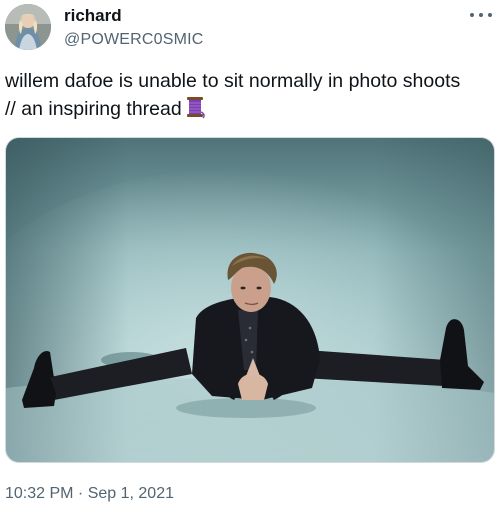  Describe the element at coordinates (134, 40) in the screenshot. I see `user-handle: @POWERC0SMIC` at that location.